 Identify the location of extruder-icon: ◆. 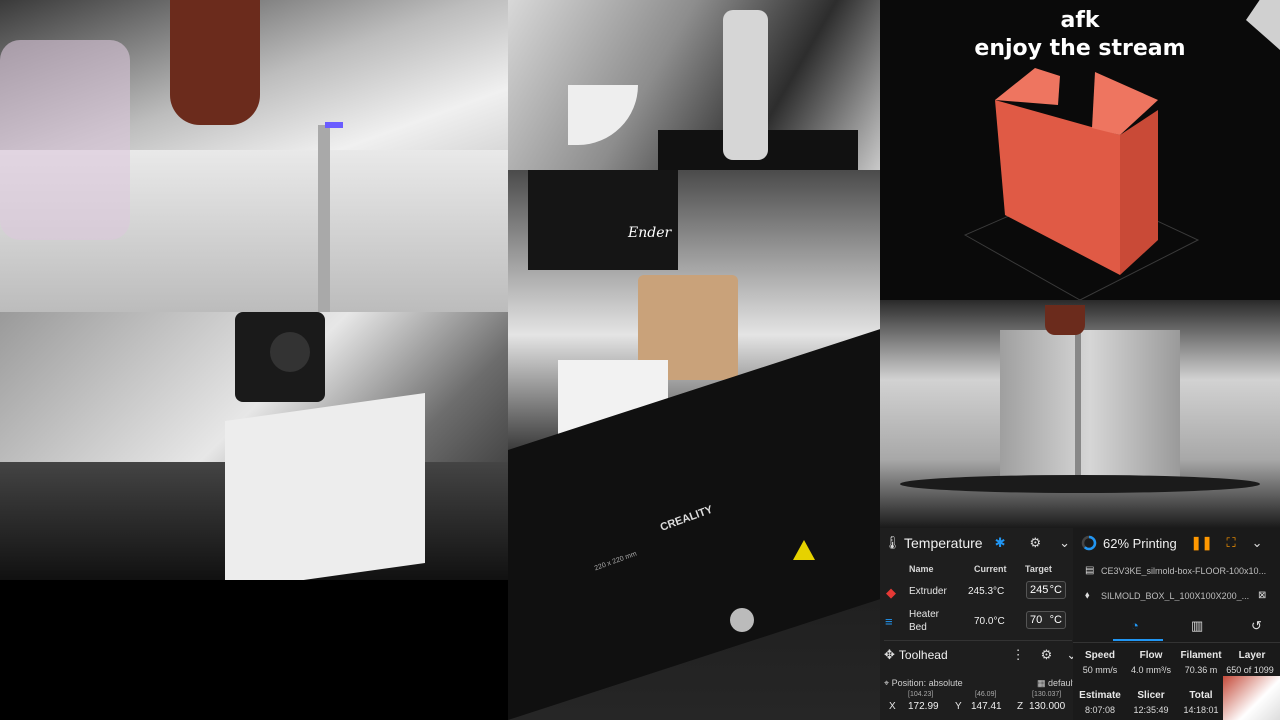
(891, 592).